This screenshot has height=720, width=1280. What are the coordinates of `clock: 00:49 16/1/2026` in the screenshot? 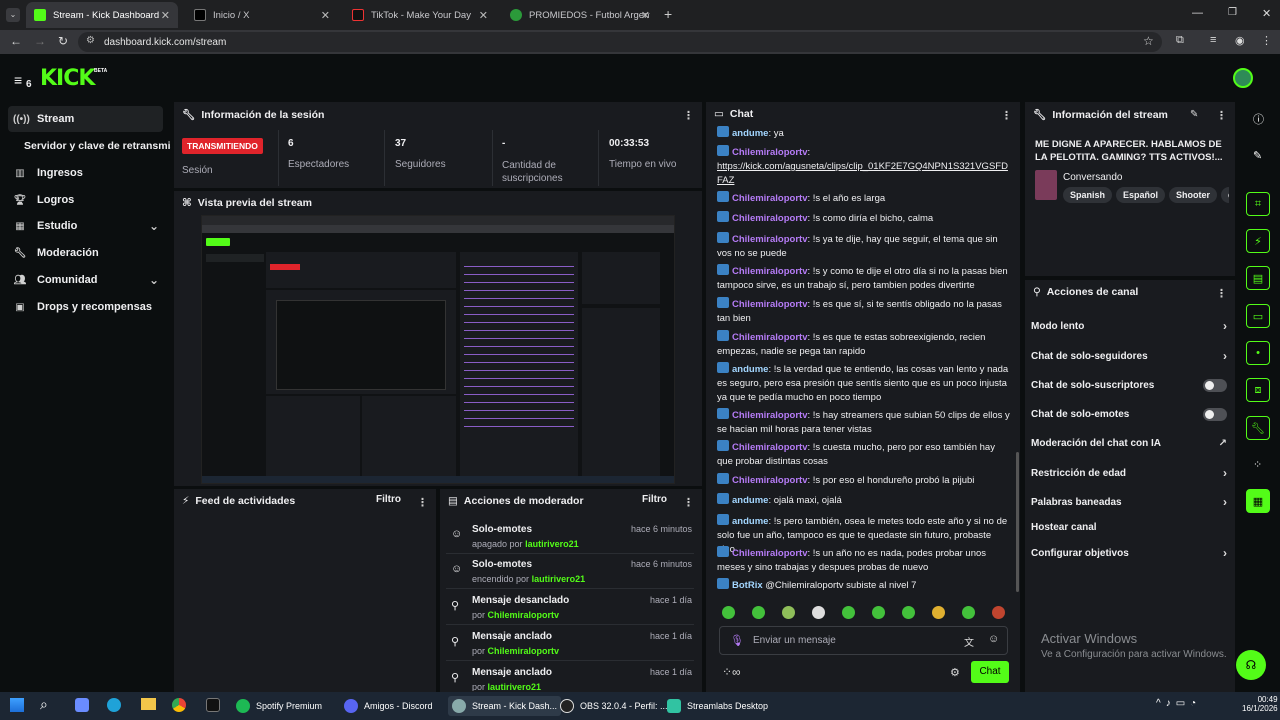 It's located at (1260, 704).